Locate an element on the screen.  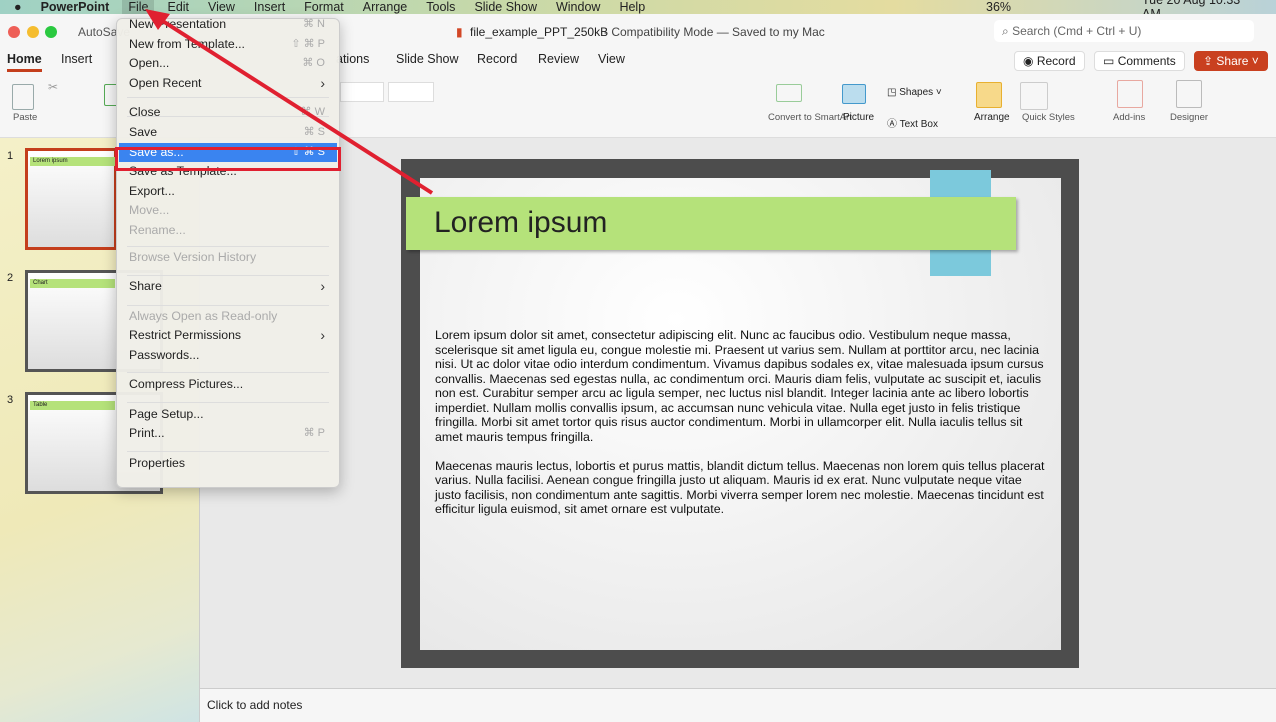
arrow-line is located at coordinates (295, 105).